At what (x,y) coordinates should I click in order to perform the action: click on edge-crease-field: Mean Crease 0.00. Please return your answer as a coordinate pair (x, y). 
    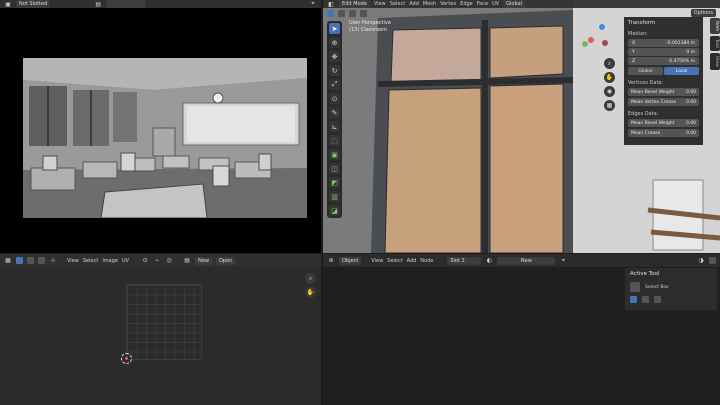
    Looking at the image, I should click on (663, 133).